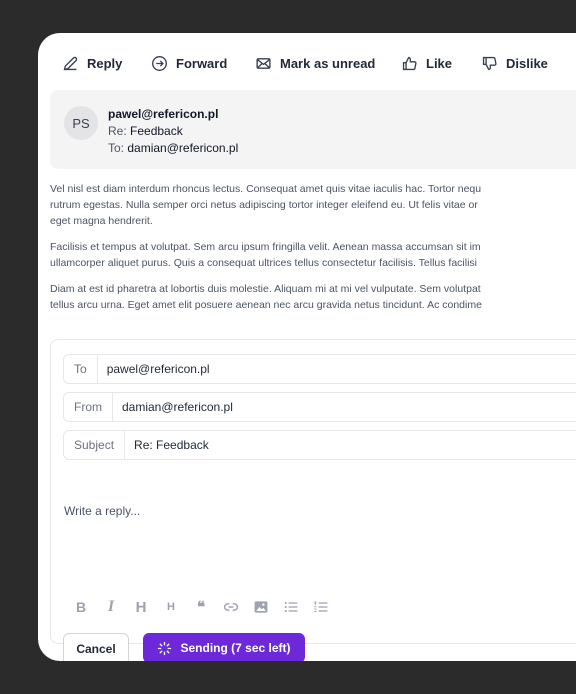 The image size is (576, 694). I want to click on reply-button: Reply, so click(92, 63).